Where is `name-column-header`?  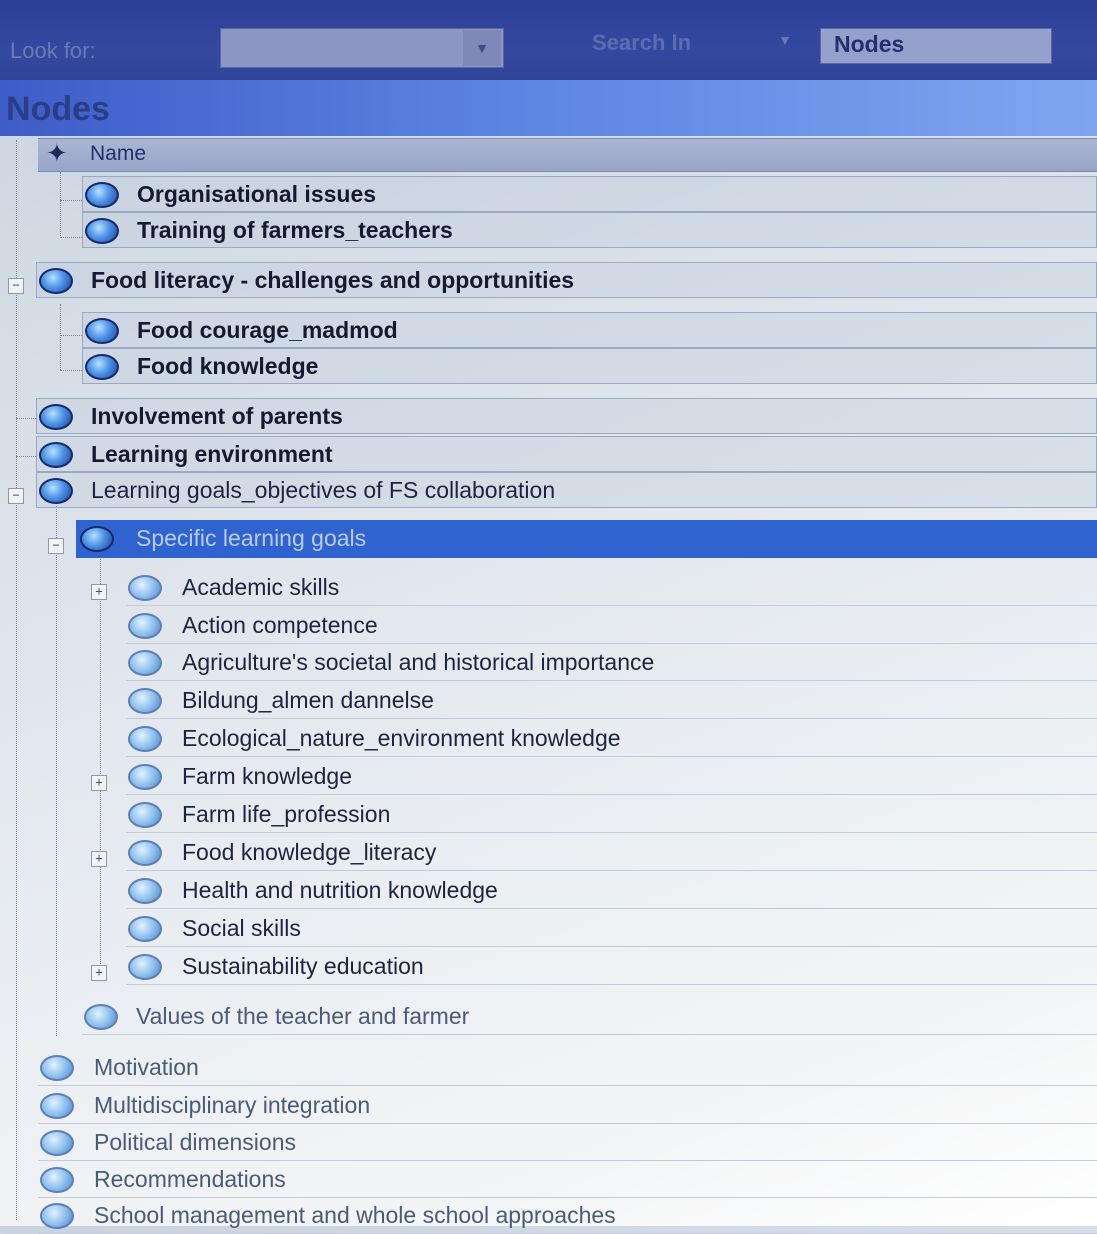
name-column-header is located at coordinates (567, 155).